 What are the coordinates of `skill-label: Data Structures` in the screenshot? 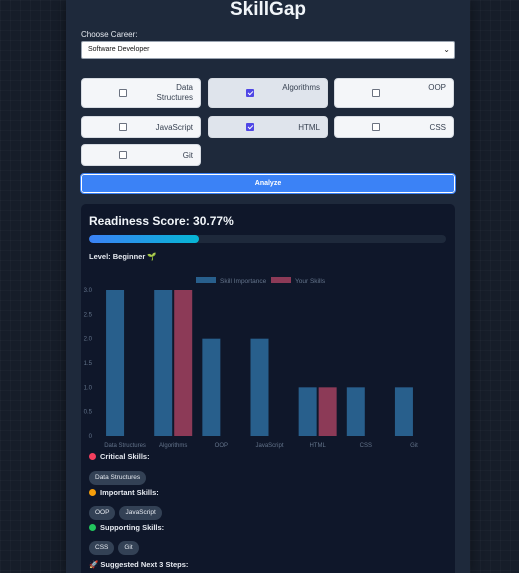 It's located at (174, 92).